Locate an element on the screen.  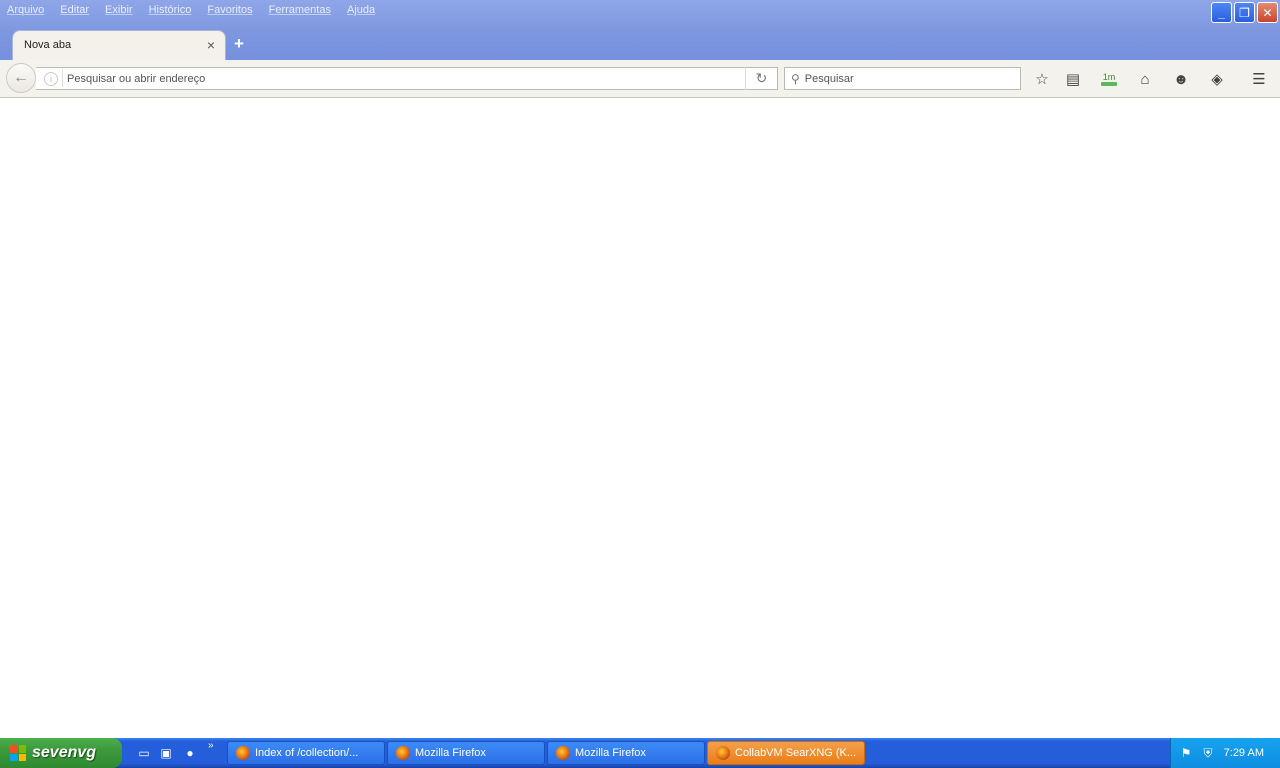
task-mozilla-firefox-1: Mozilla Firefox is located at coordinates (466, 753).